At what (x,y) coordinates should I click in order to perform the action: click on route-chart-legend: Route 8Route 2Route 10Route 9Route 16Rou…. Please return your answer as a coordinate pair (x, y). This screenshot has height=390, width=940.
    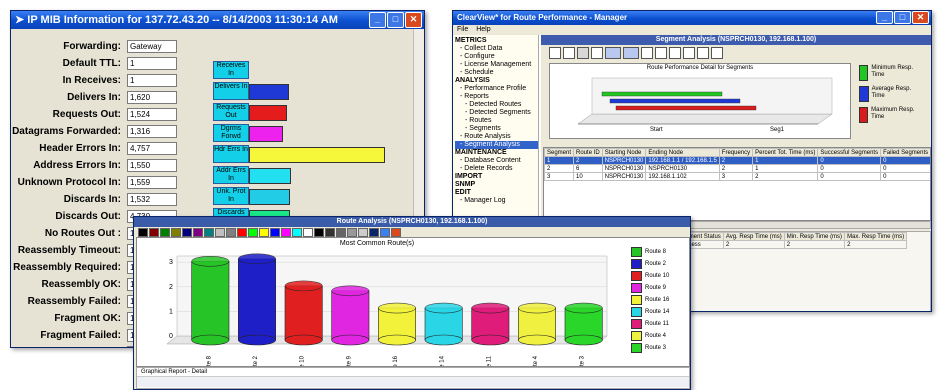
    Looking at the image, I should click on (659, 305).